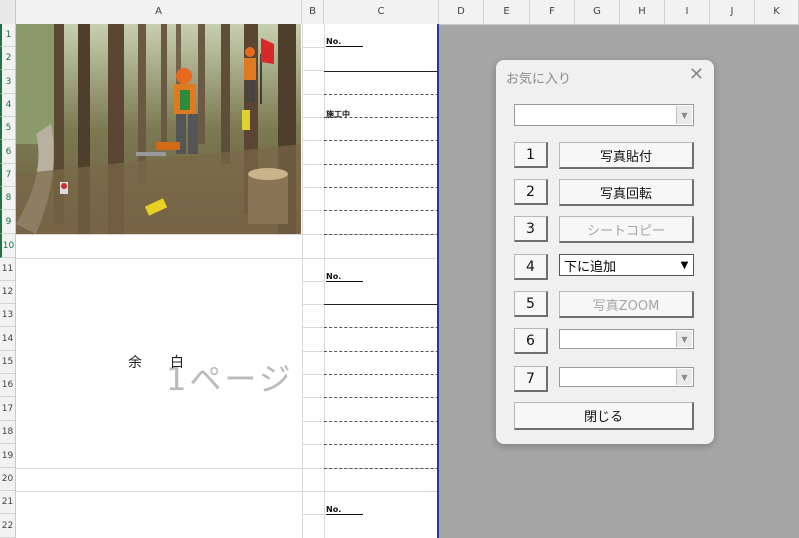 This screenshot has width=799, height=538. Describe the element at coordinates (531, 304) in the screenshot. I see `num-button-5: 5` at that location.